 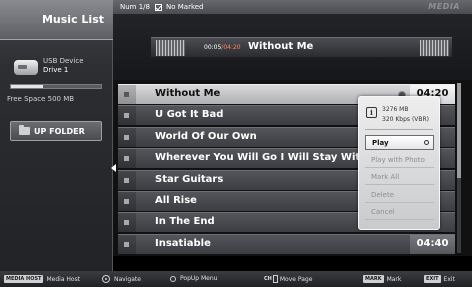 I want to click on now-playing-title: Without Me, so click(x=281, y=46).